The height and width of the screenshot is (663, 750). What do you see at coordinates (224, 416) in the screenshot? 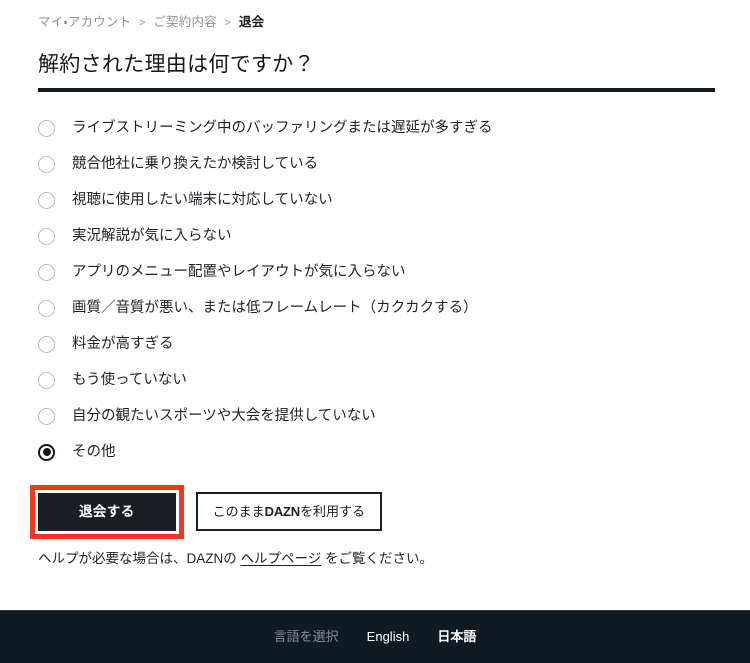
I see `reason-option-label: 自分の観たいスポーツや大会を提供していない` at bounding box center [224, 416].